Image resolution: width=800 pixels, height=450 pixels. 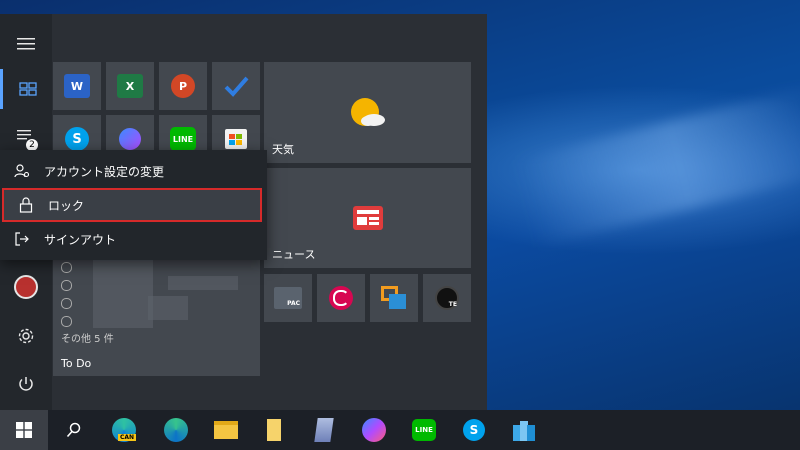 I want to click on tile-news: ニュース, so click(x=367, y=218).